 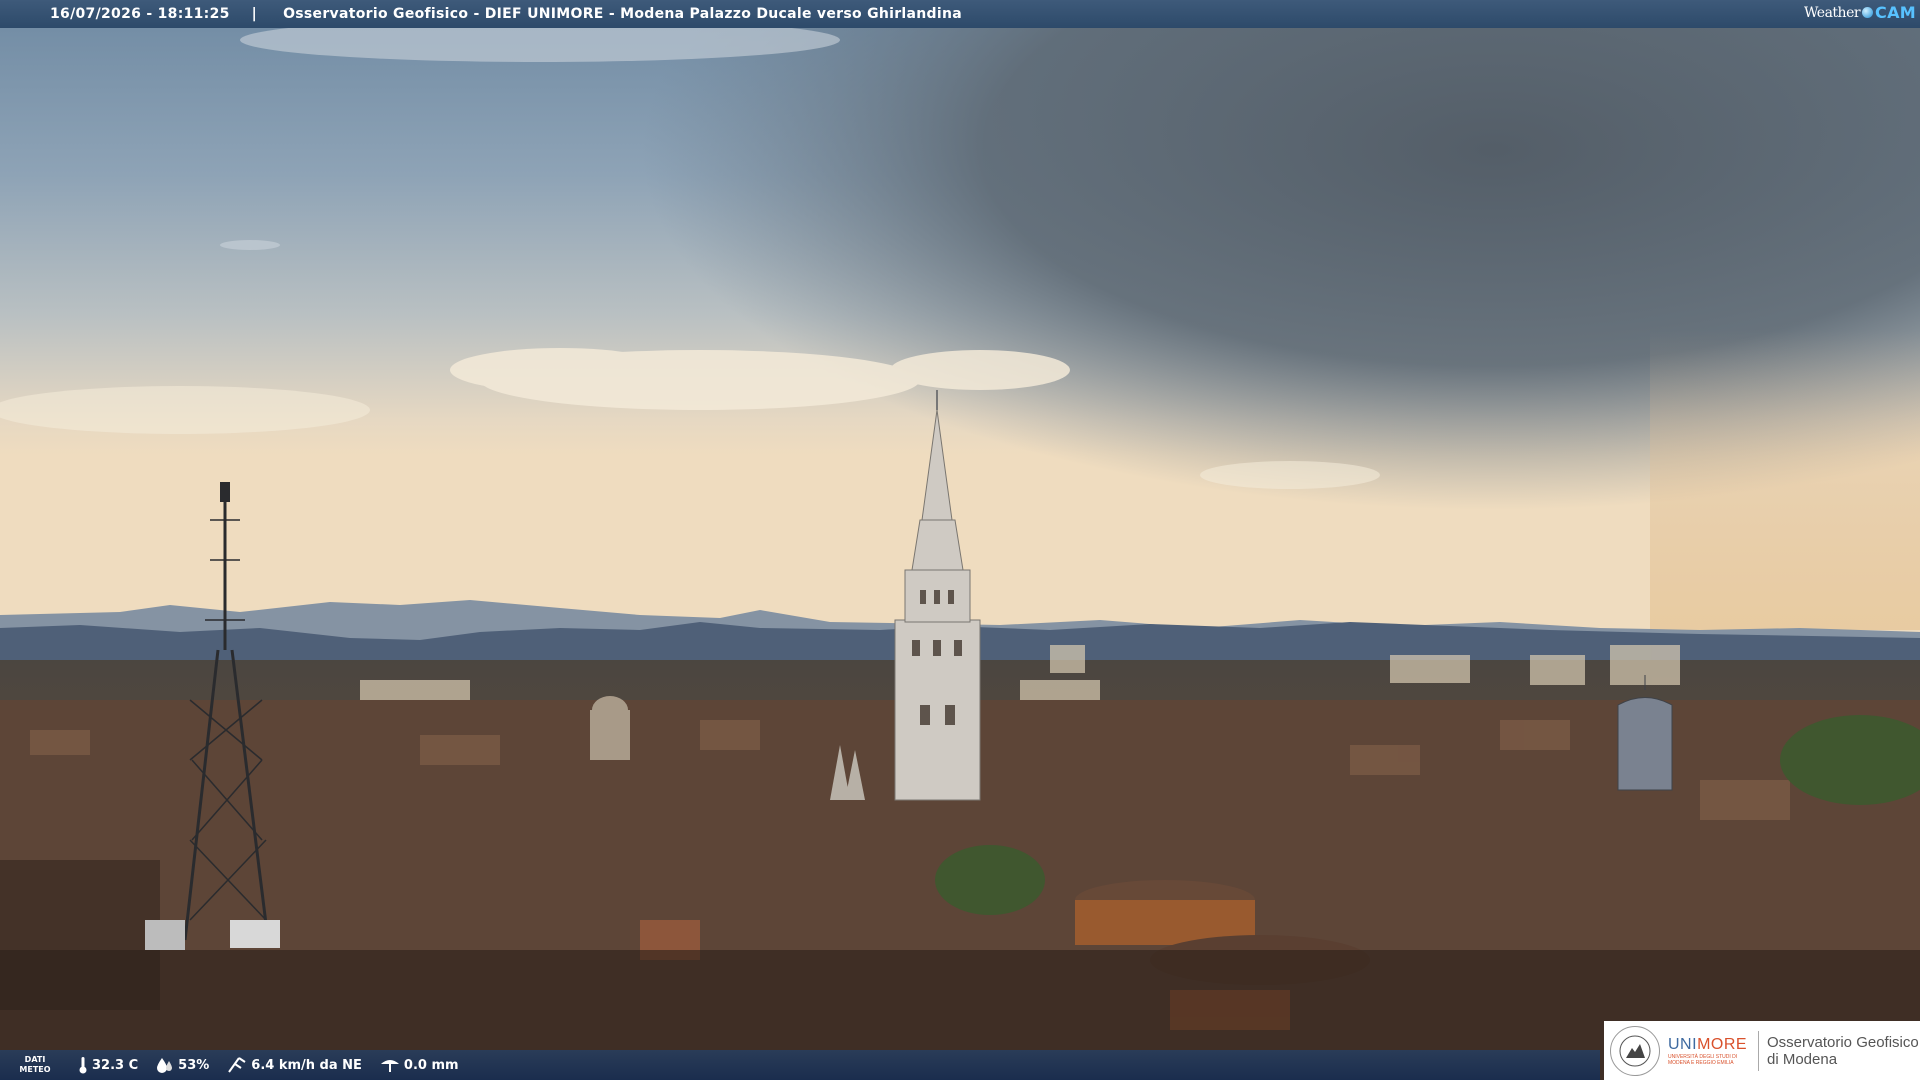 What do you see at coordinates (389, 1066) in the screenshot?
I see `rain-gauge-icon` at bounding box center [389, 1066].